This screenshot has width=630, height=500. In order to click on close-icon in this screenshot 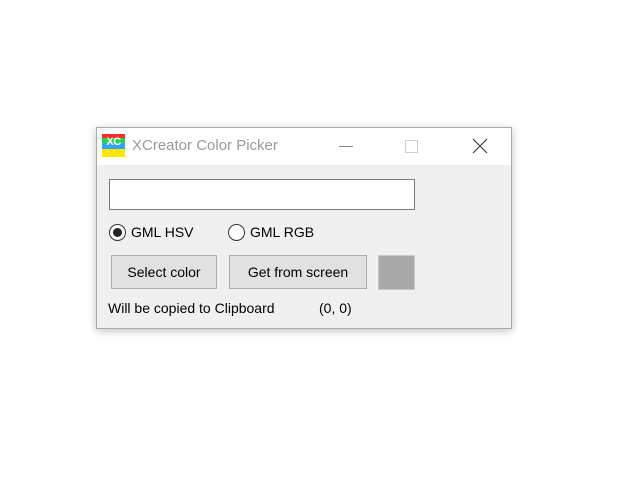, I will do `click(480, 146)`.